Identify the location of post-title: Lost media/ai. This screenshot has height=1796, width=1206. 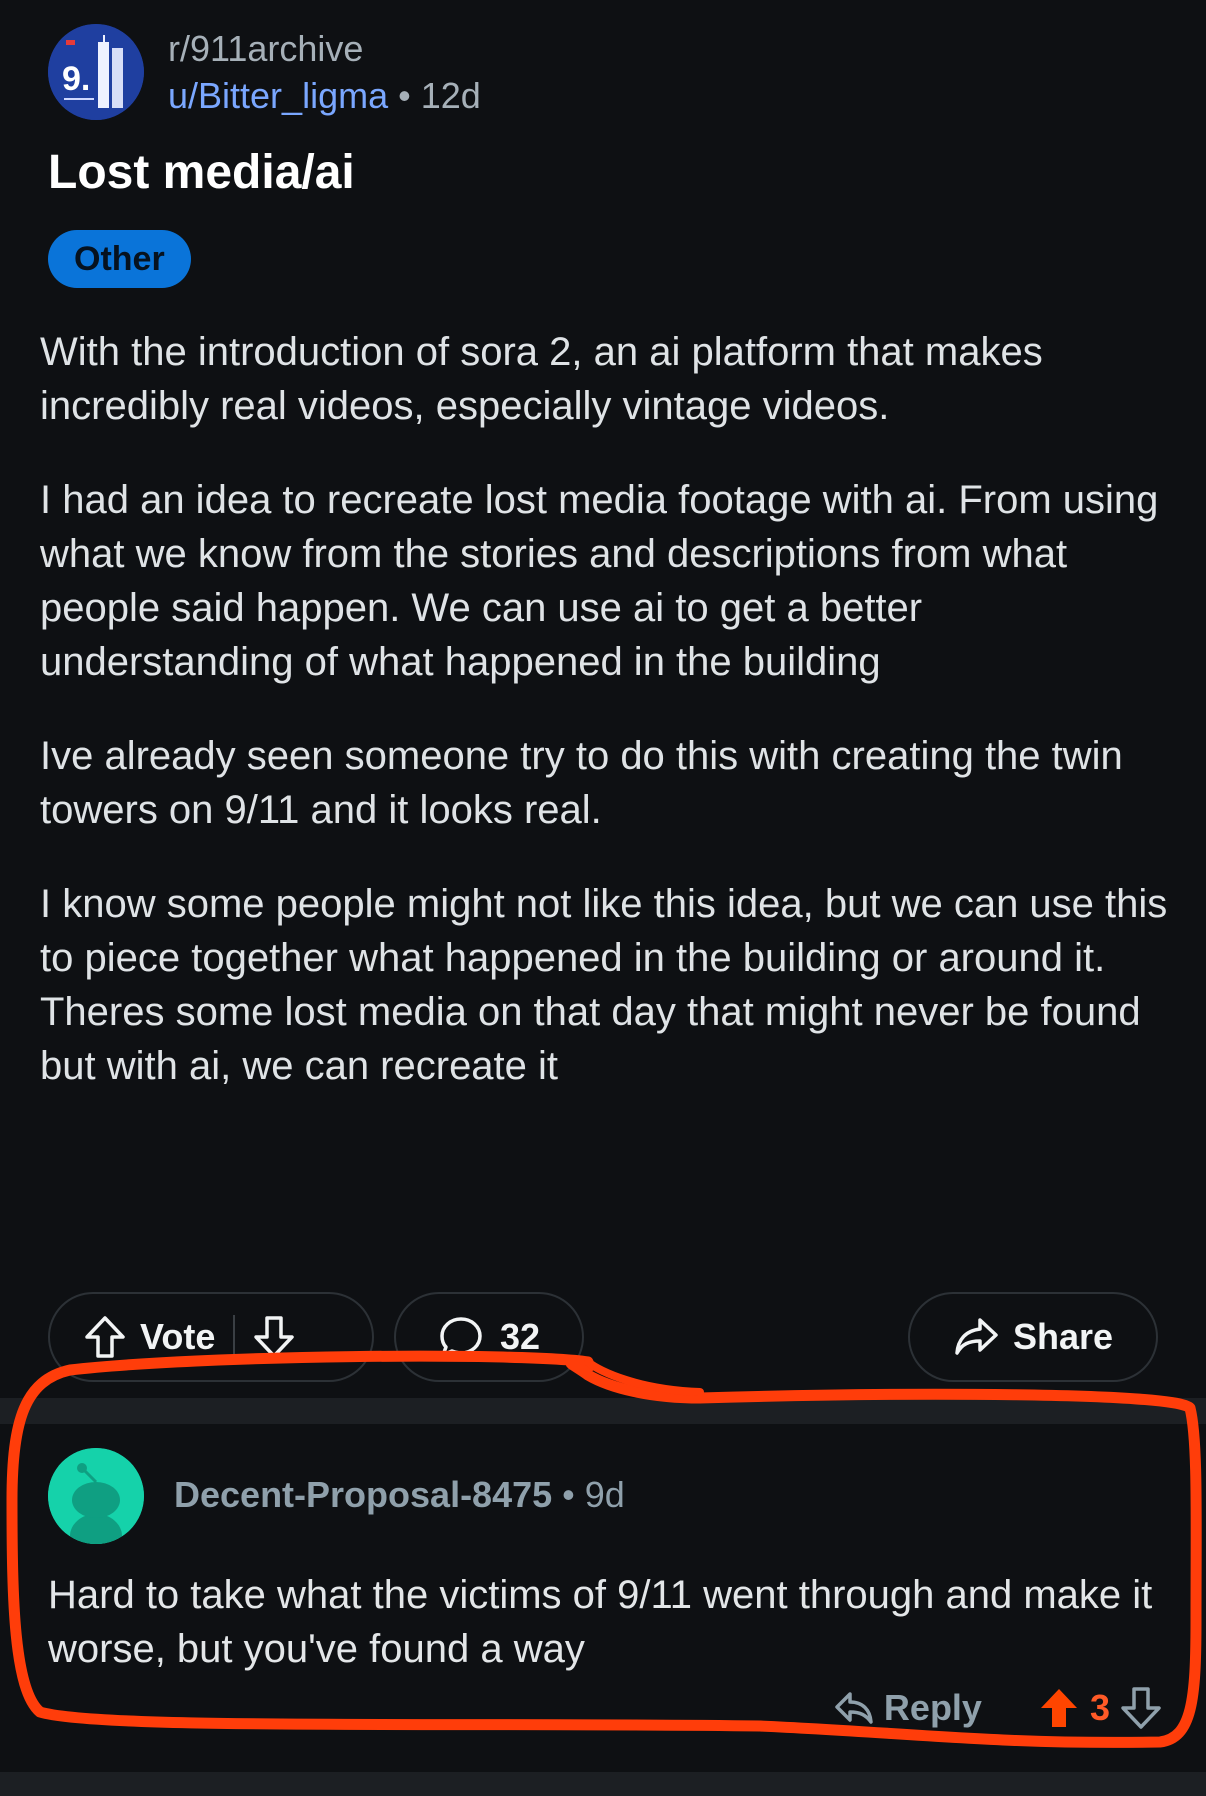
(201, 172).